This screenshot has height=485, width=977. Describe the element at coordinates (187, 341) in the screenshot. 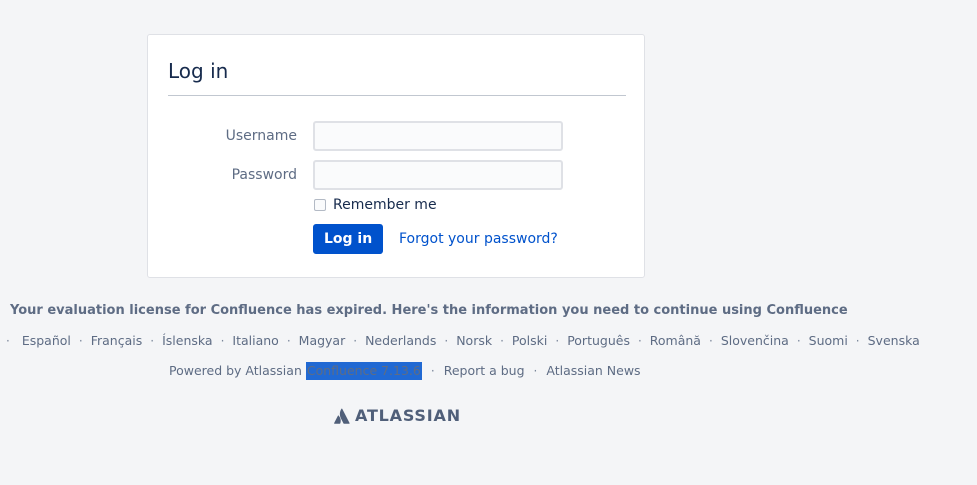

I see `language-link: Íslenska` at that location.